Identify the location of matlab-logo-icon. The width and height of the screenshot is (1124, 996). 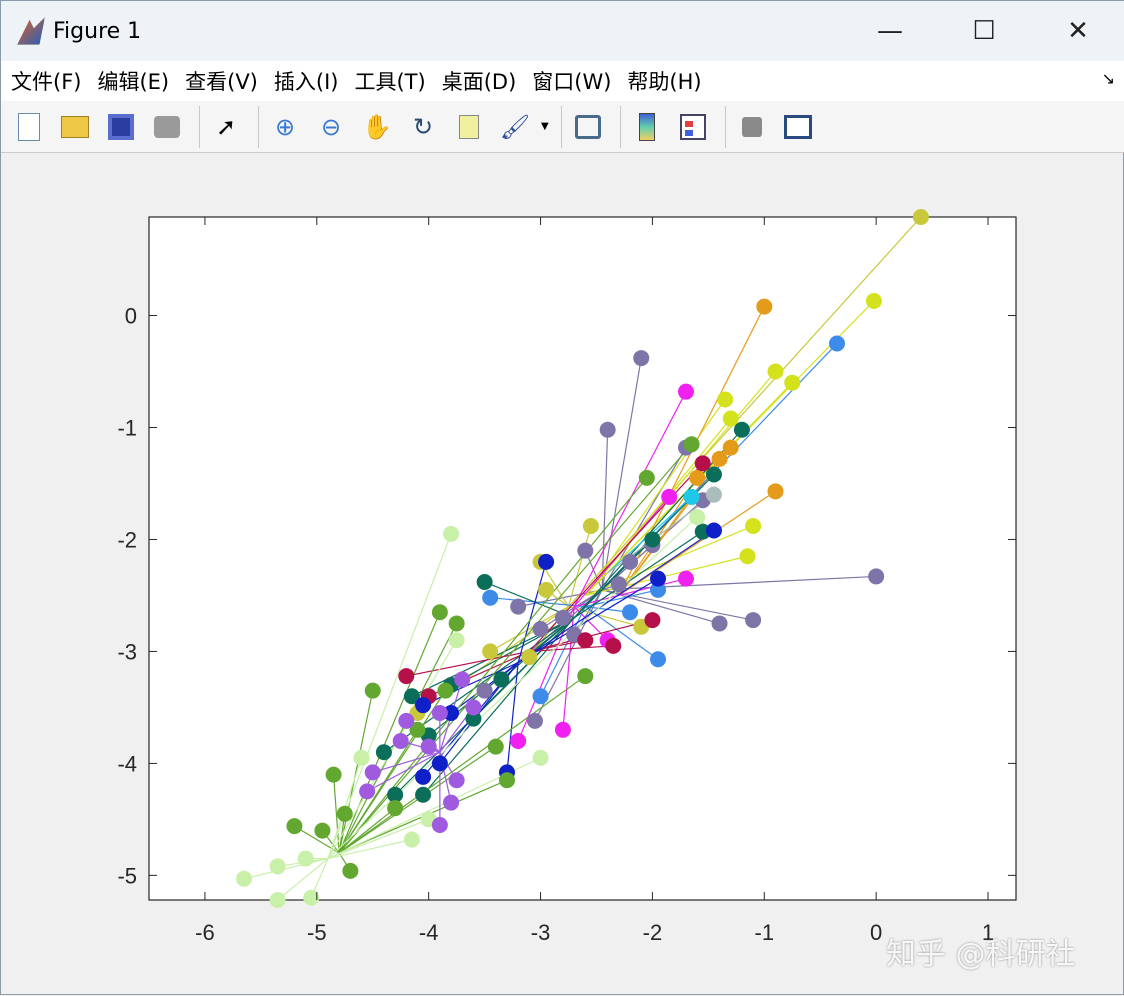
(31, 31).